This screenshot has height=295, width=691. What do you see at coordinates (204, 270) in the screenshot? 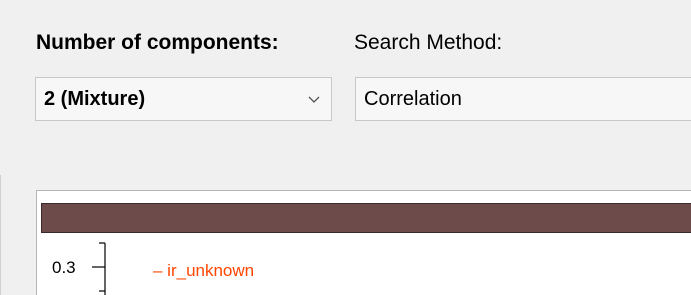
I see `legend-item: – ir_unknown` at bounding box center [204, 270].